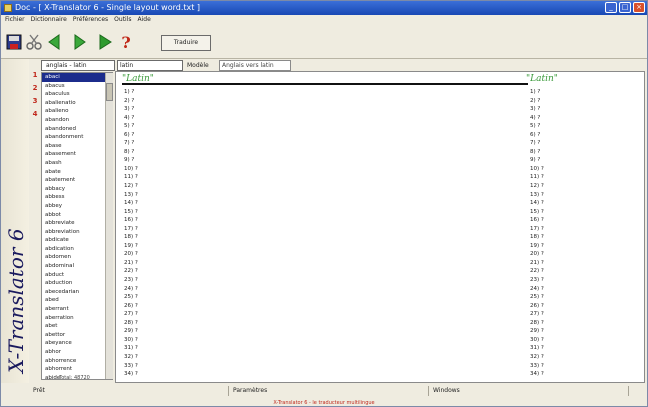 The width and height of the screenshot is (648, 407). I want to click on list-item: abbreviation, so click(77, 232).